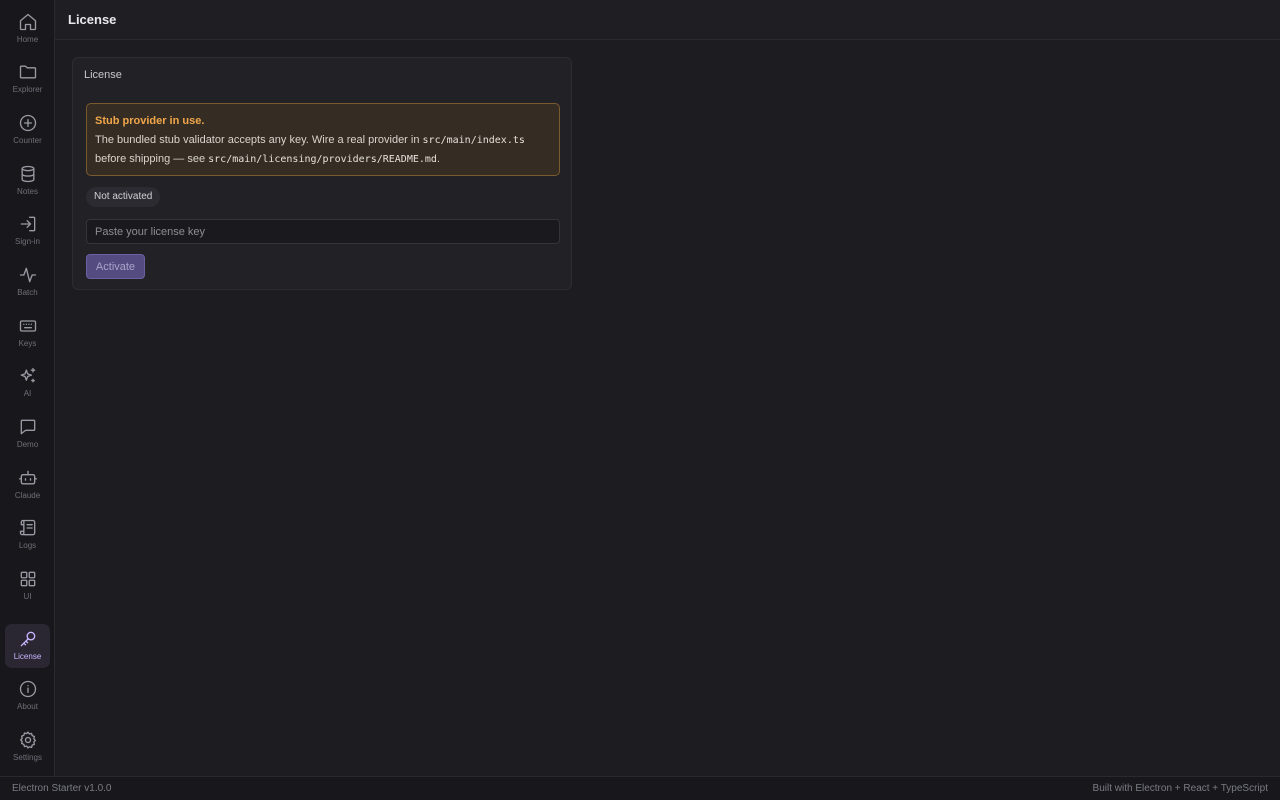 The height and width of the screenshot is (800, 1280). I want to click on page-header: License, so click(667, 20).